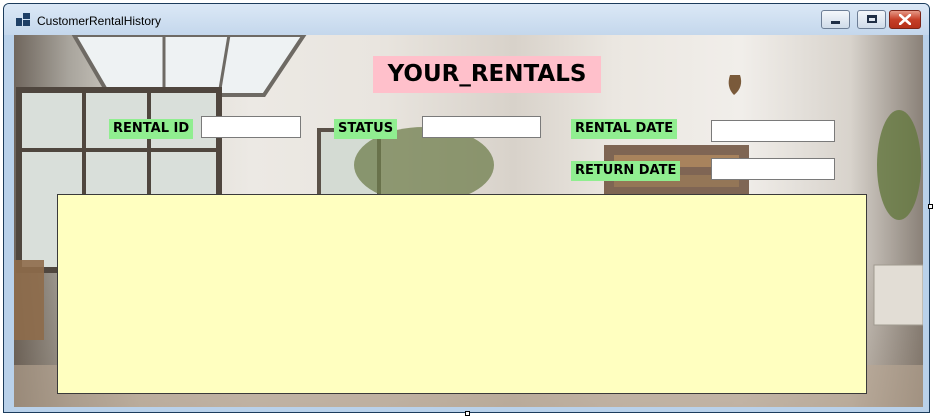  I want to click on window-title: CustomerRentalHistory, so click(99, 21).